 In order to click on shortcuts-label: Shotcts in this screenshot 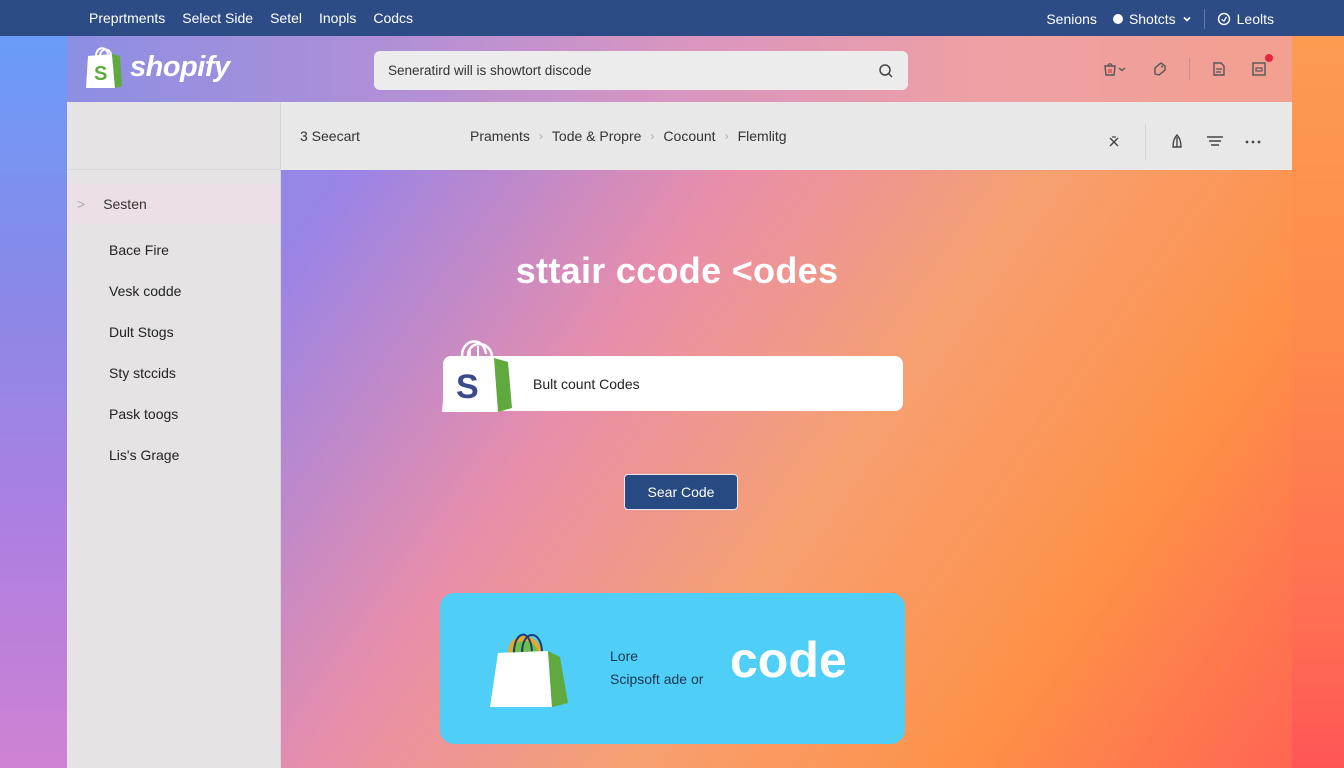, I will do `click(1152, 19)`.